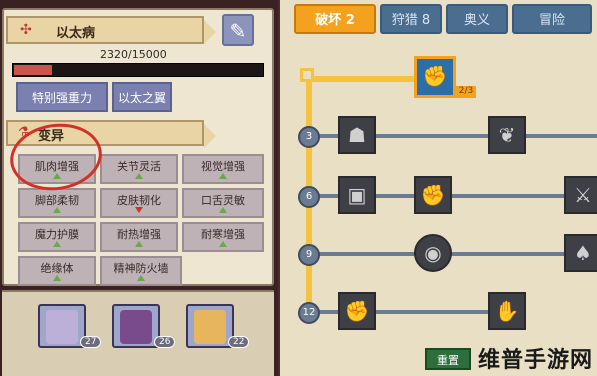  Describe the element at coordinates (309, 137) in the screenshot. I see `level-marker: 3` at that location.